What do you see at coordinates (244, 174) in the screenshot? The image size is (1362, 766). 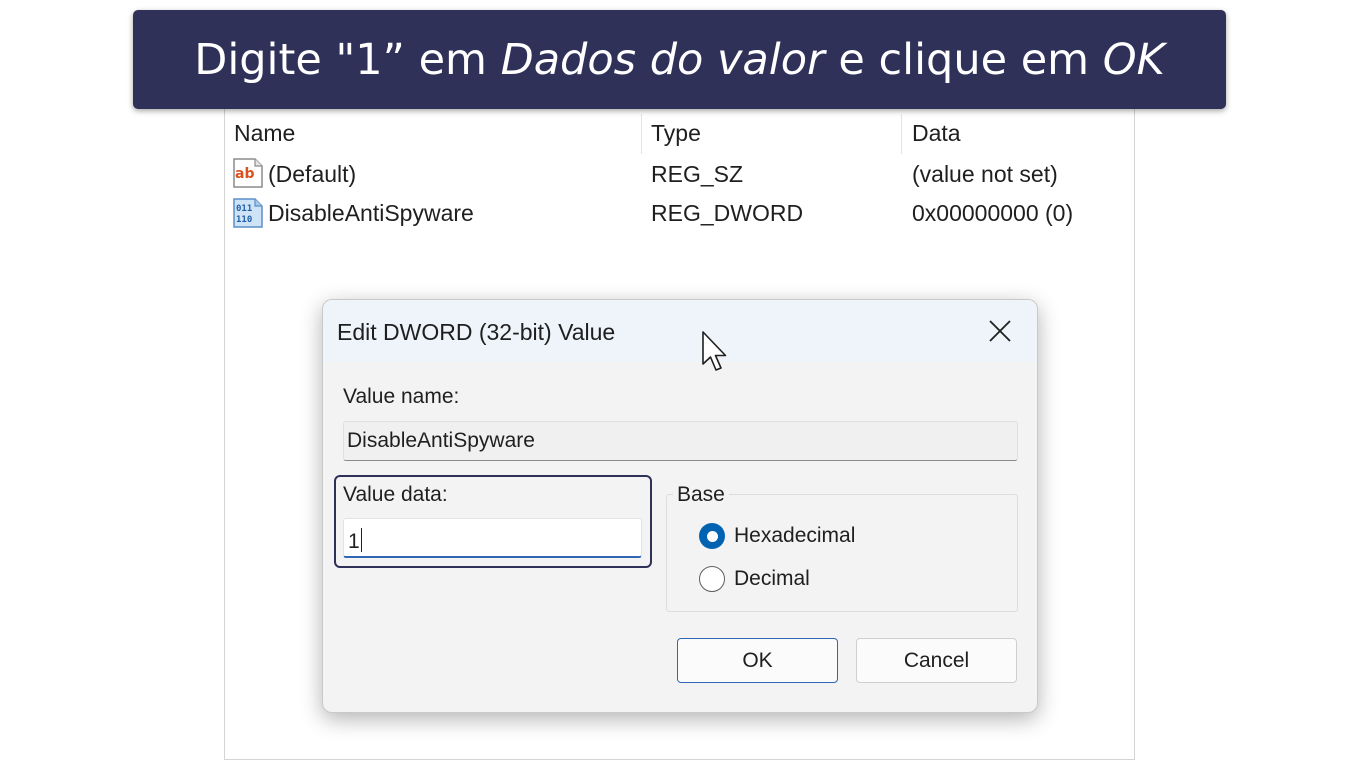 I see `svg-text: ab` at bounding box center [244, 174].